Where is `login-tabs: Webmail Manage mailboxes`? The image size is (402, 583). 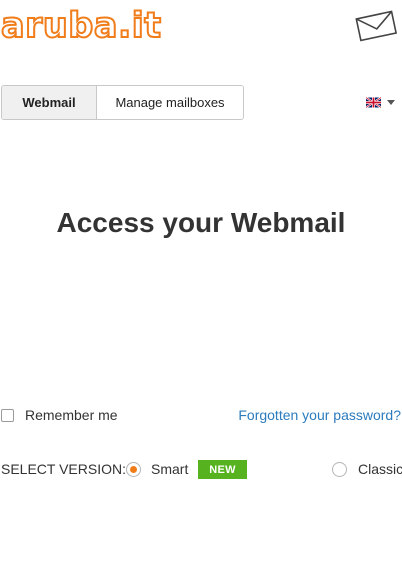
login-tabs: Webmail Manage mailboxes is located at coordinates (122, 102).